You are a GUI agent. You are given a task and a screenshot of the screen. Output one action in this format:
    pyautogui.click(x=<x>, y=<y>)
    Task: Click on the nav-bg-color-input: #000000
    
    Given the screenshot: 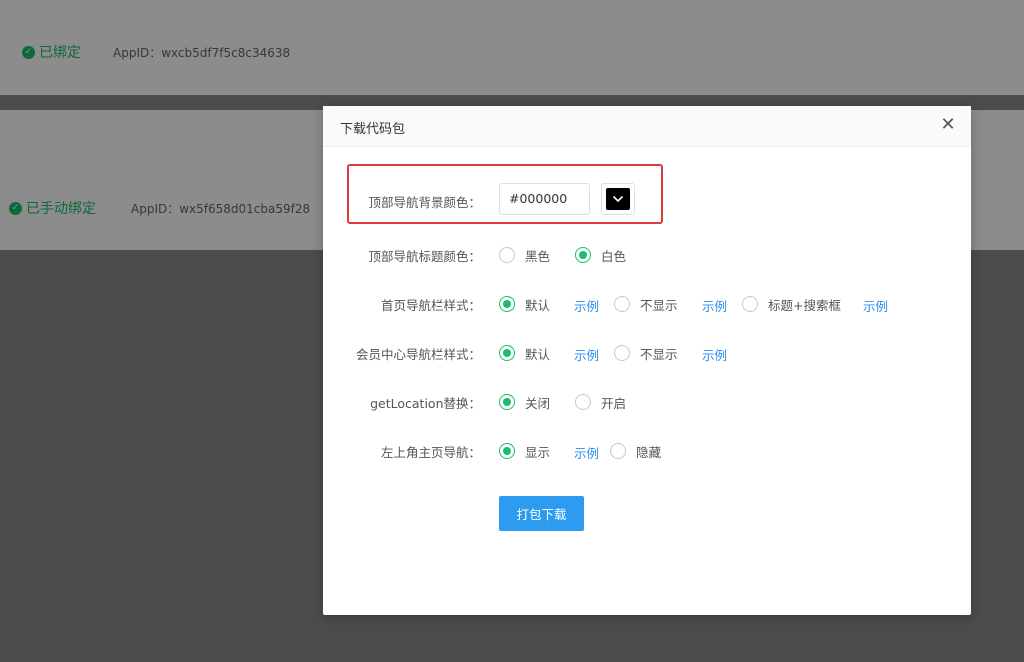 What is the action you would take?
    pyautogui.click(x=544, y=199)
    